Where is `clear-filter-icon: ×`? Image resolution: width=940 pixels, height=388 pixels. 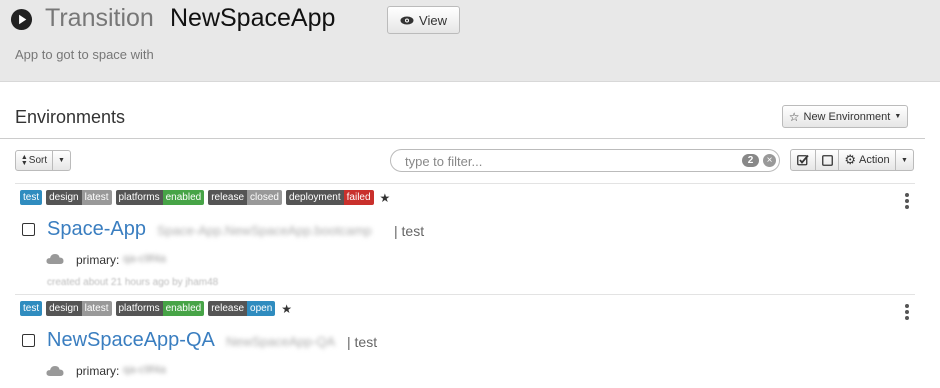
clear-filter-icon: × is located at coordinates (769, 160).